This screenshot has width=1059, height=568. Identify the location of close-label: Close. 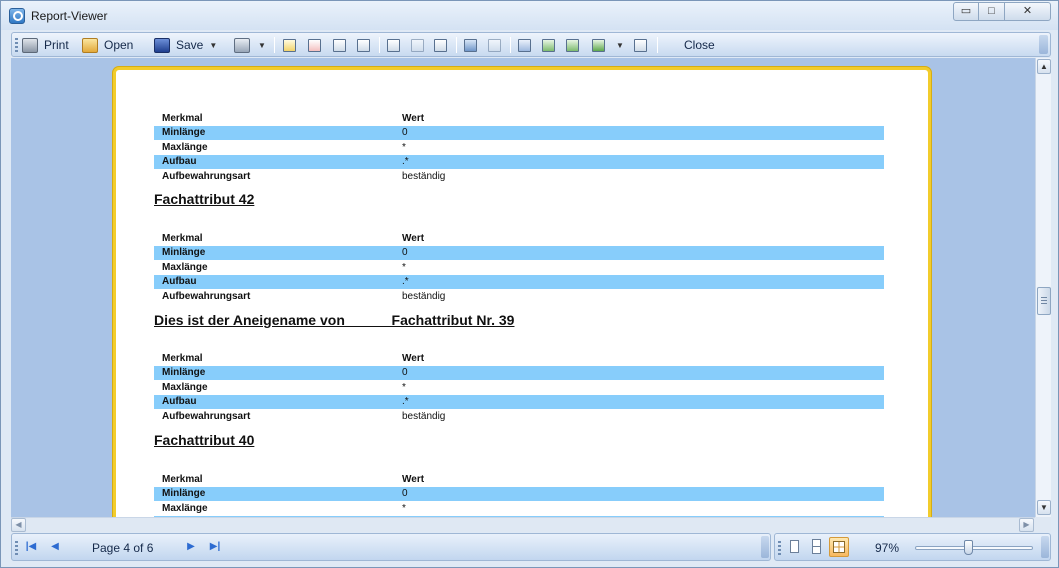
(699, 45).